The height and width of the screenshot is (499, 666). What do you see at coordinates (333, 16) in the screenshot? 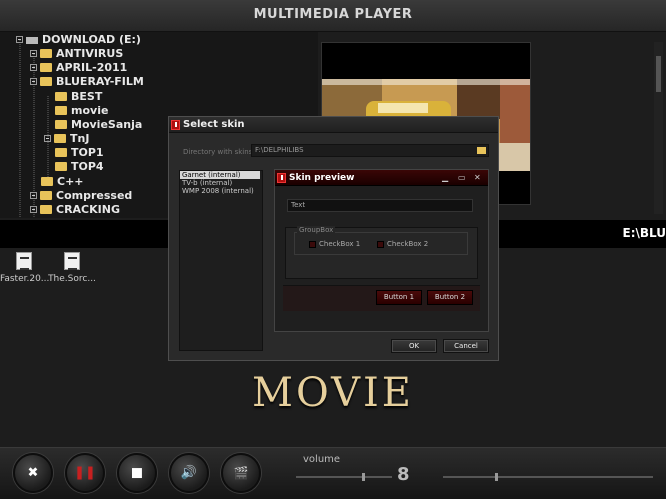
I see `app-title: MULTIMEDIA PLAYER` at bounding box center [333, 16].